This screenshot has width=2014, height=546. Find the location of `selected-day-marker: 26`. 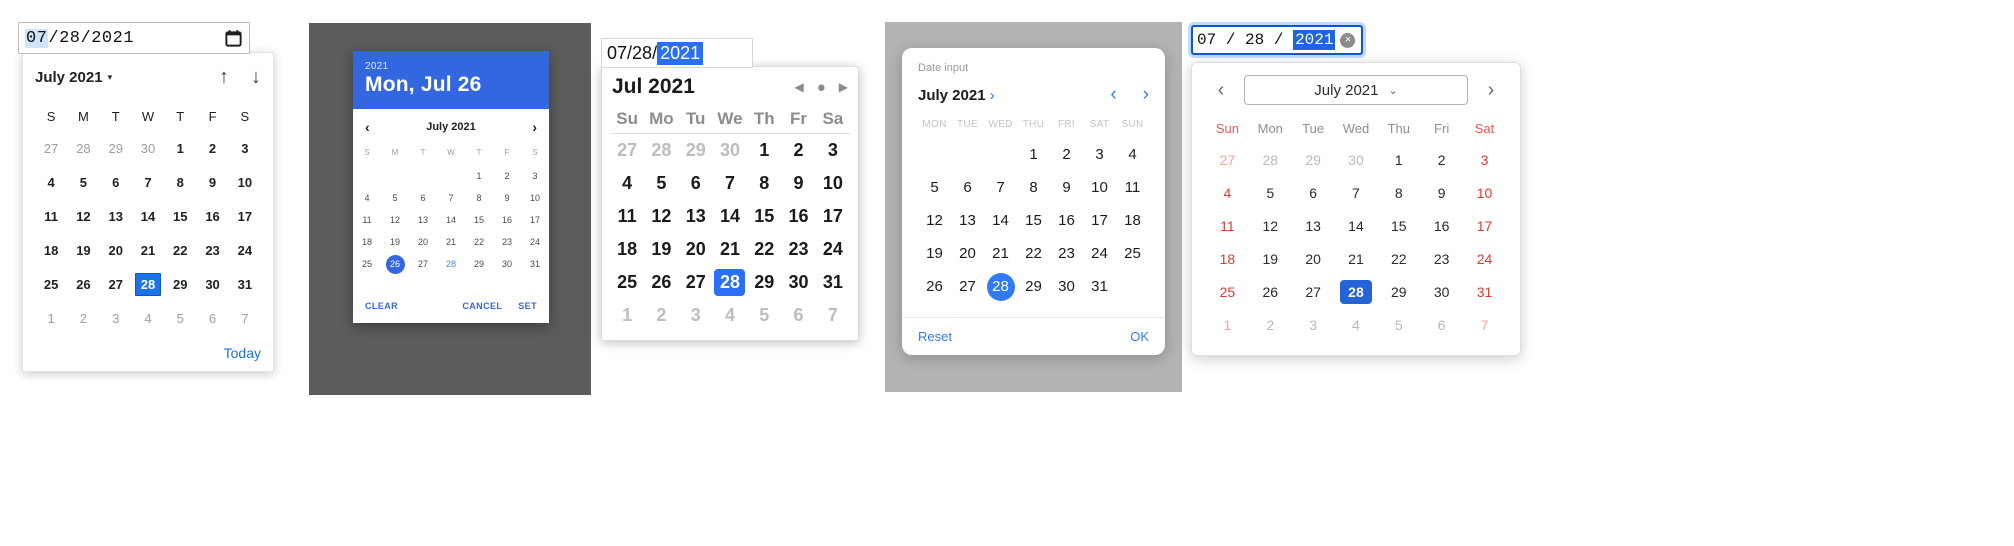

selected-day-marker: 26 is located at coordinates (395, 264).